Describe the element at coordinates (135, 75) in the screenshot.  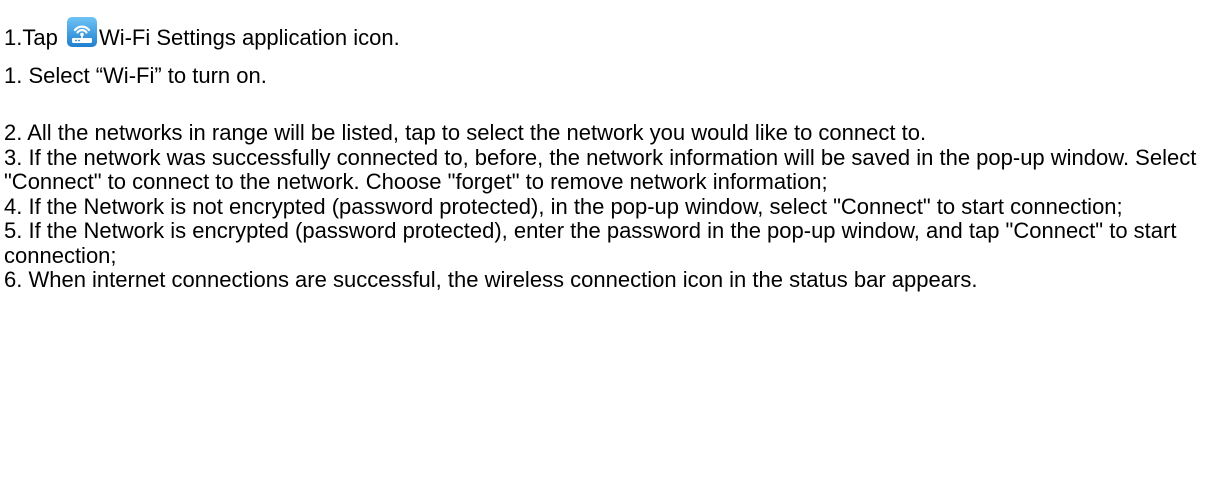
I see `step-select-wifi: 1. Select “Wi-Fi” to turn on.` at that location.